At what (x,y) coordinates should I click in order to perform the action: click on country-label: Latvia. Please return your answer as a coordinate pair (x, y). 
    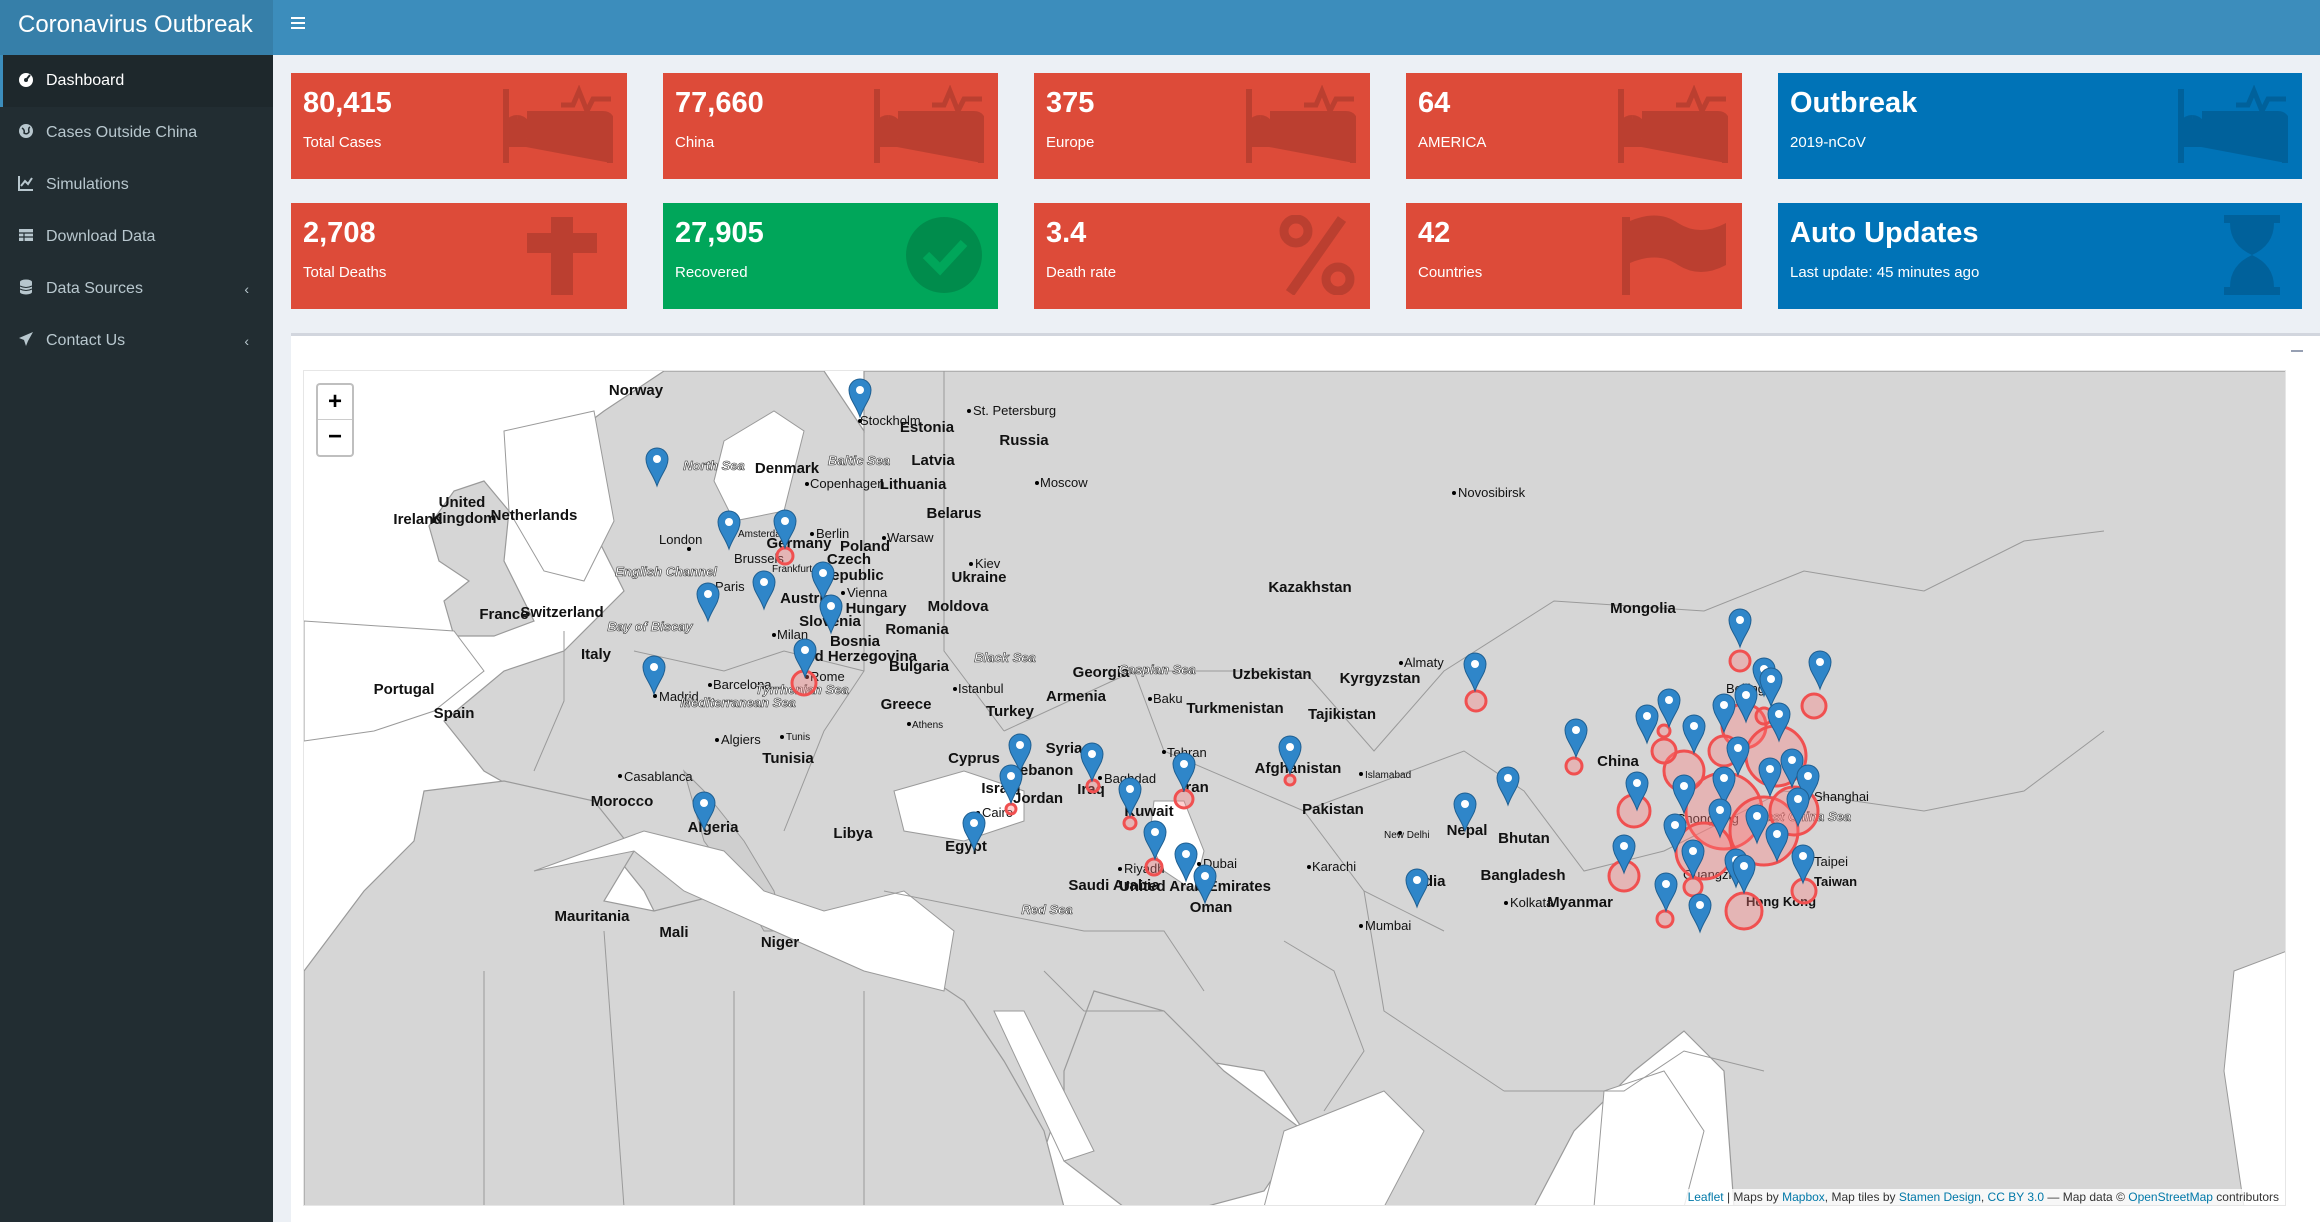
    Looking at the image, I should click on (933, 460).